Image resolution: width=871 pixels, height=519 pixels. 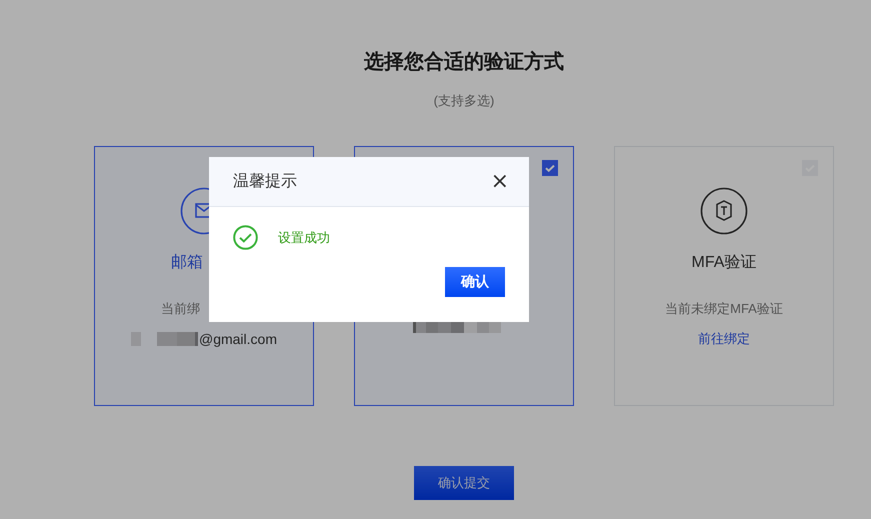 I want to click on page-heading: 选择您合适的验证方式, so click(x=464, y=62).